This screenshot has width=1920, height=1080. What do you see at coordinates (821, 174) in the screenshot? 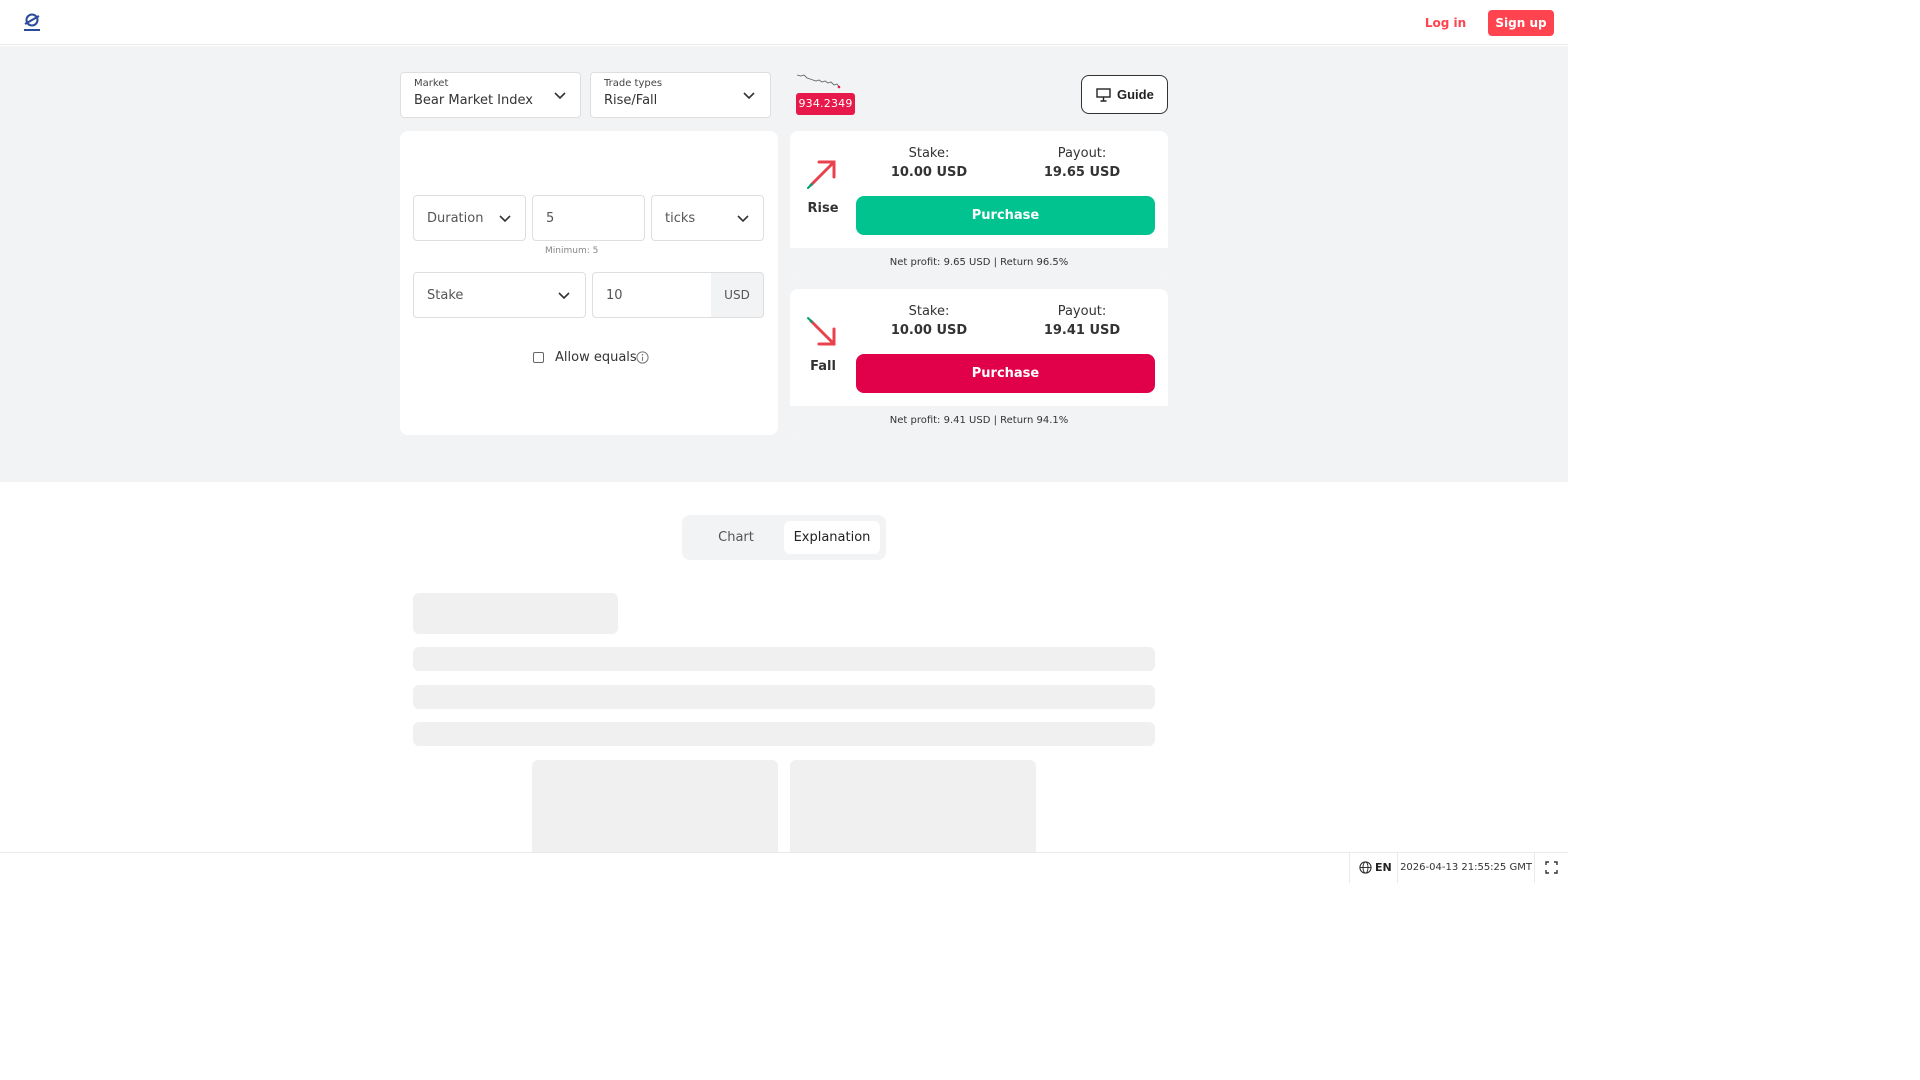
I see `rise-arrow-icon` at bounding box center [821, 174].